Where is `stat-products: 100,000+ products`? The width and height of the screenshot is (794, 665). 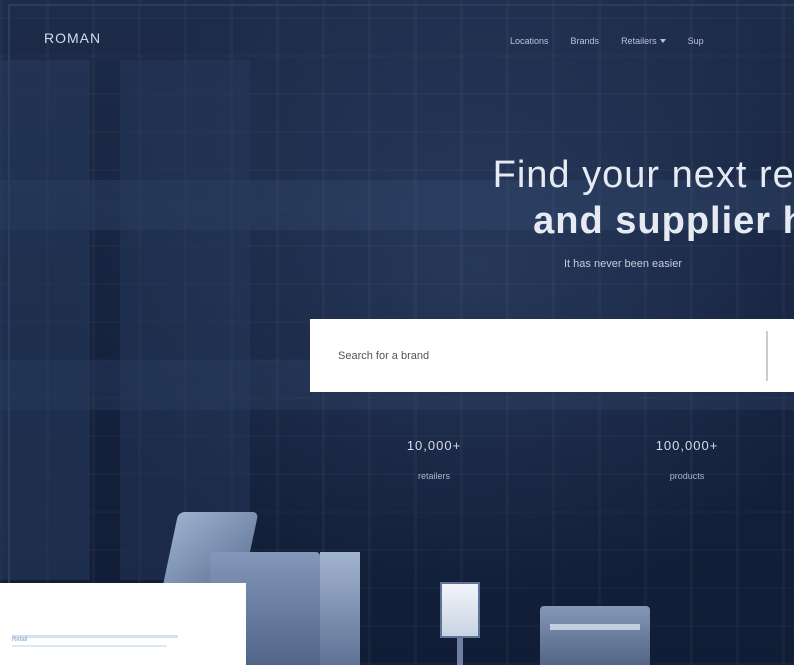 stat-products: 100,000+ products is located at coordinates (687, 459).